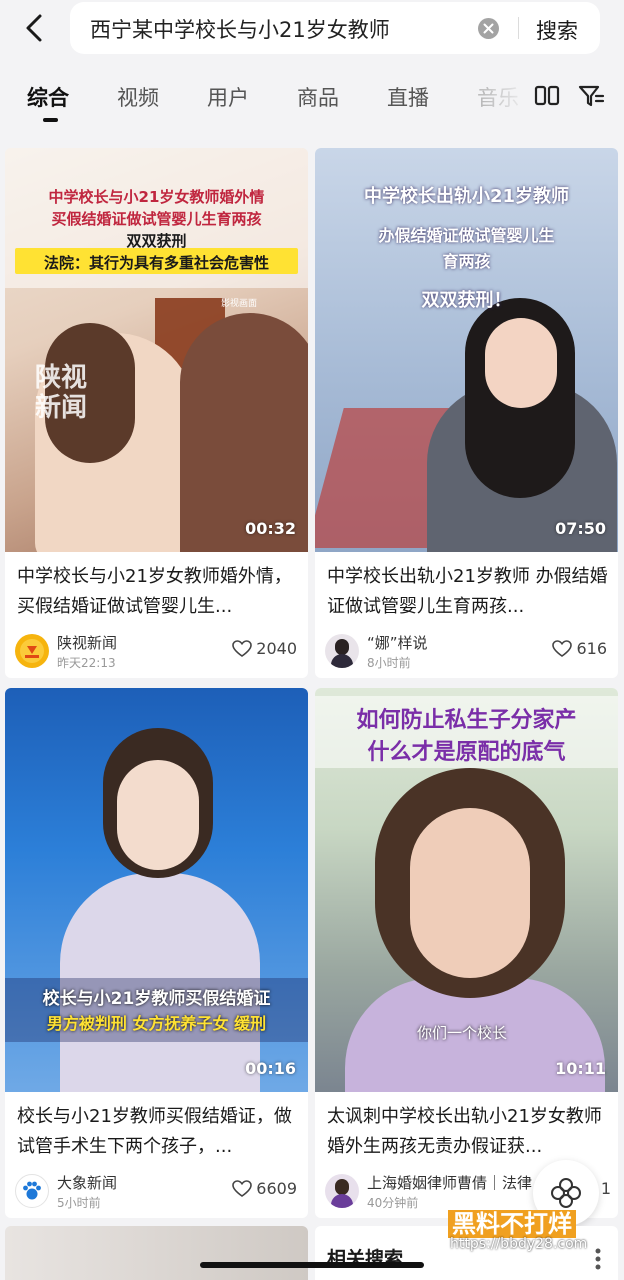 The image size is (624, 1280). Describe the element at coordinates (270, 528) in the screenshot. I see `video-duration: 00:32` at that location.